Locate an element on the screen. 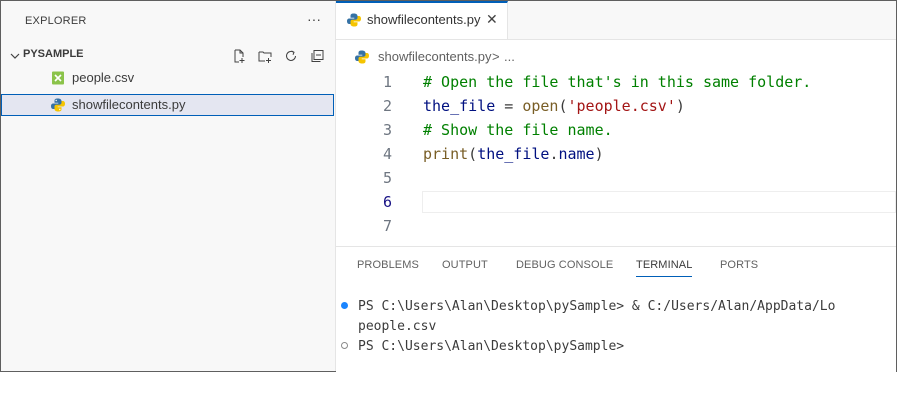 Image resolution: width=897 pixels, height=397 pixels. line-number: 1 is located at coordinates (387, 82).